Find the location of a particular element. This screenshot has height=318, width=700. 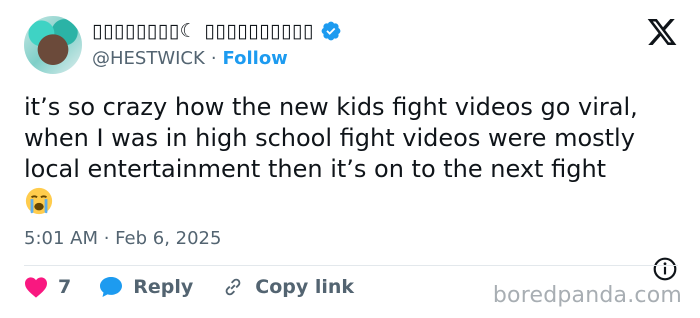

reply-button: Reply is located at coordinates (146, 287).